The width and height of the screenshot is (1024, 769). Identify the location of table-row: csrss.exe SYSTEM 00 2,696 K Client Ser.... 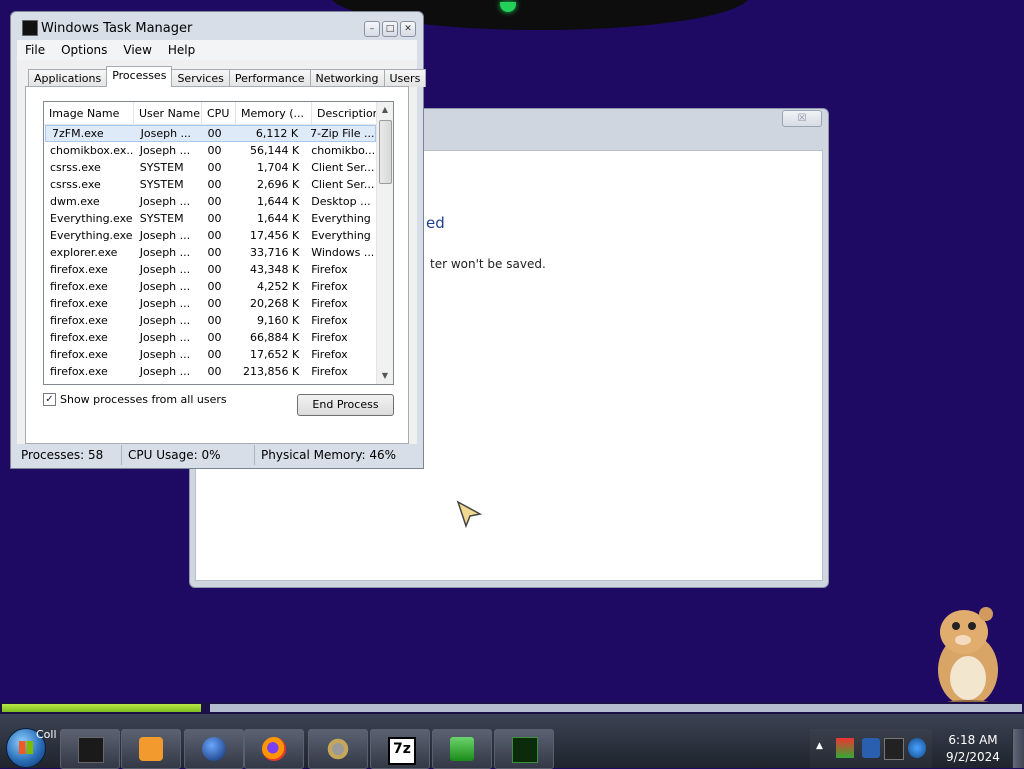
(210, 184).